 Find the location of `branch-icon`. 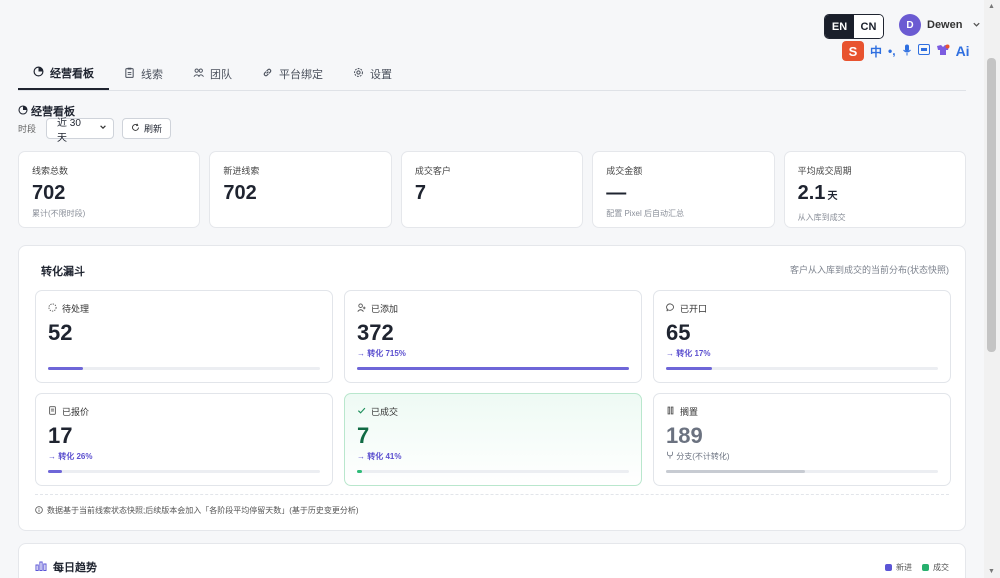

branch-icon is located at coordinates (670, 456).